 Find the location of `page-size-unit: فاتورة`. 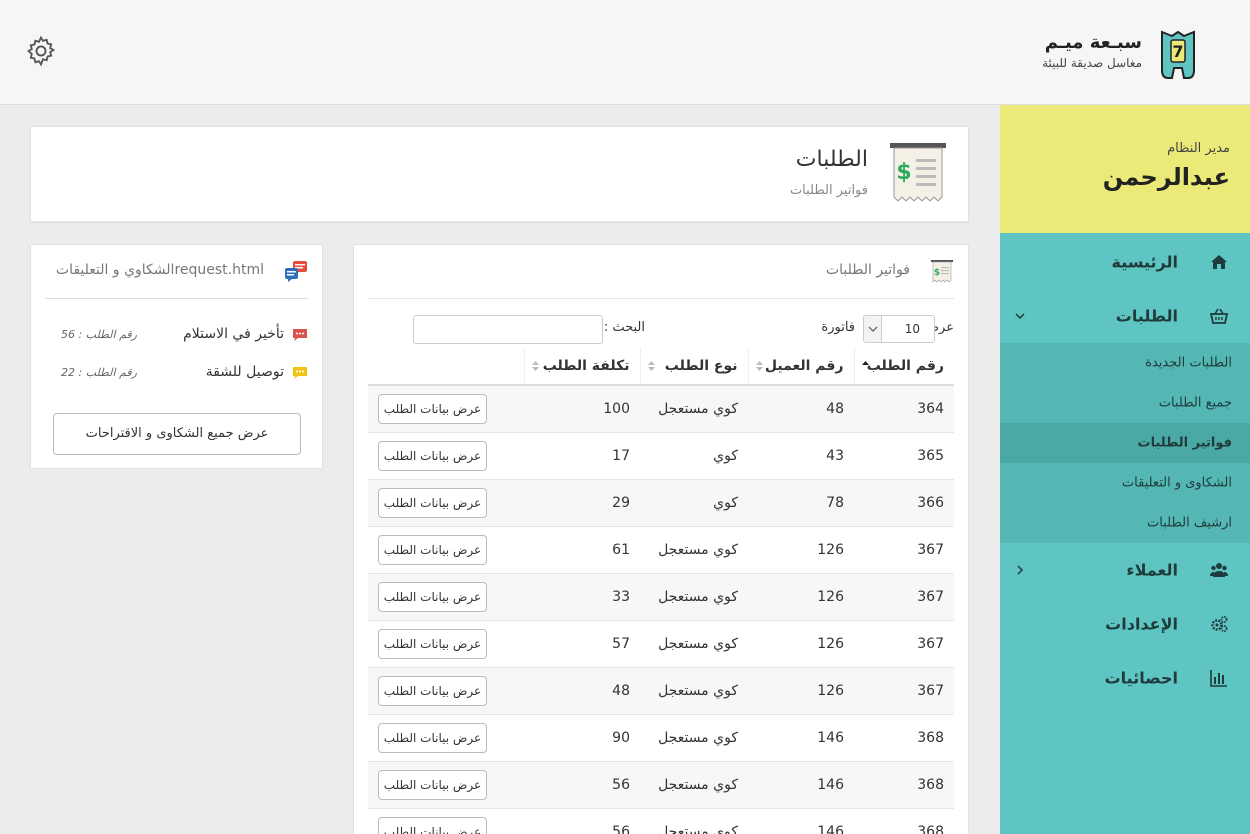

page-size-unit: فاتورة is located at coordinates (838, 327).